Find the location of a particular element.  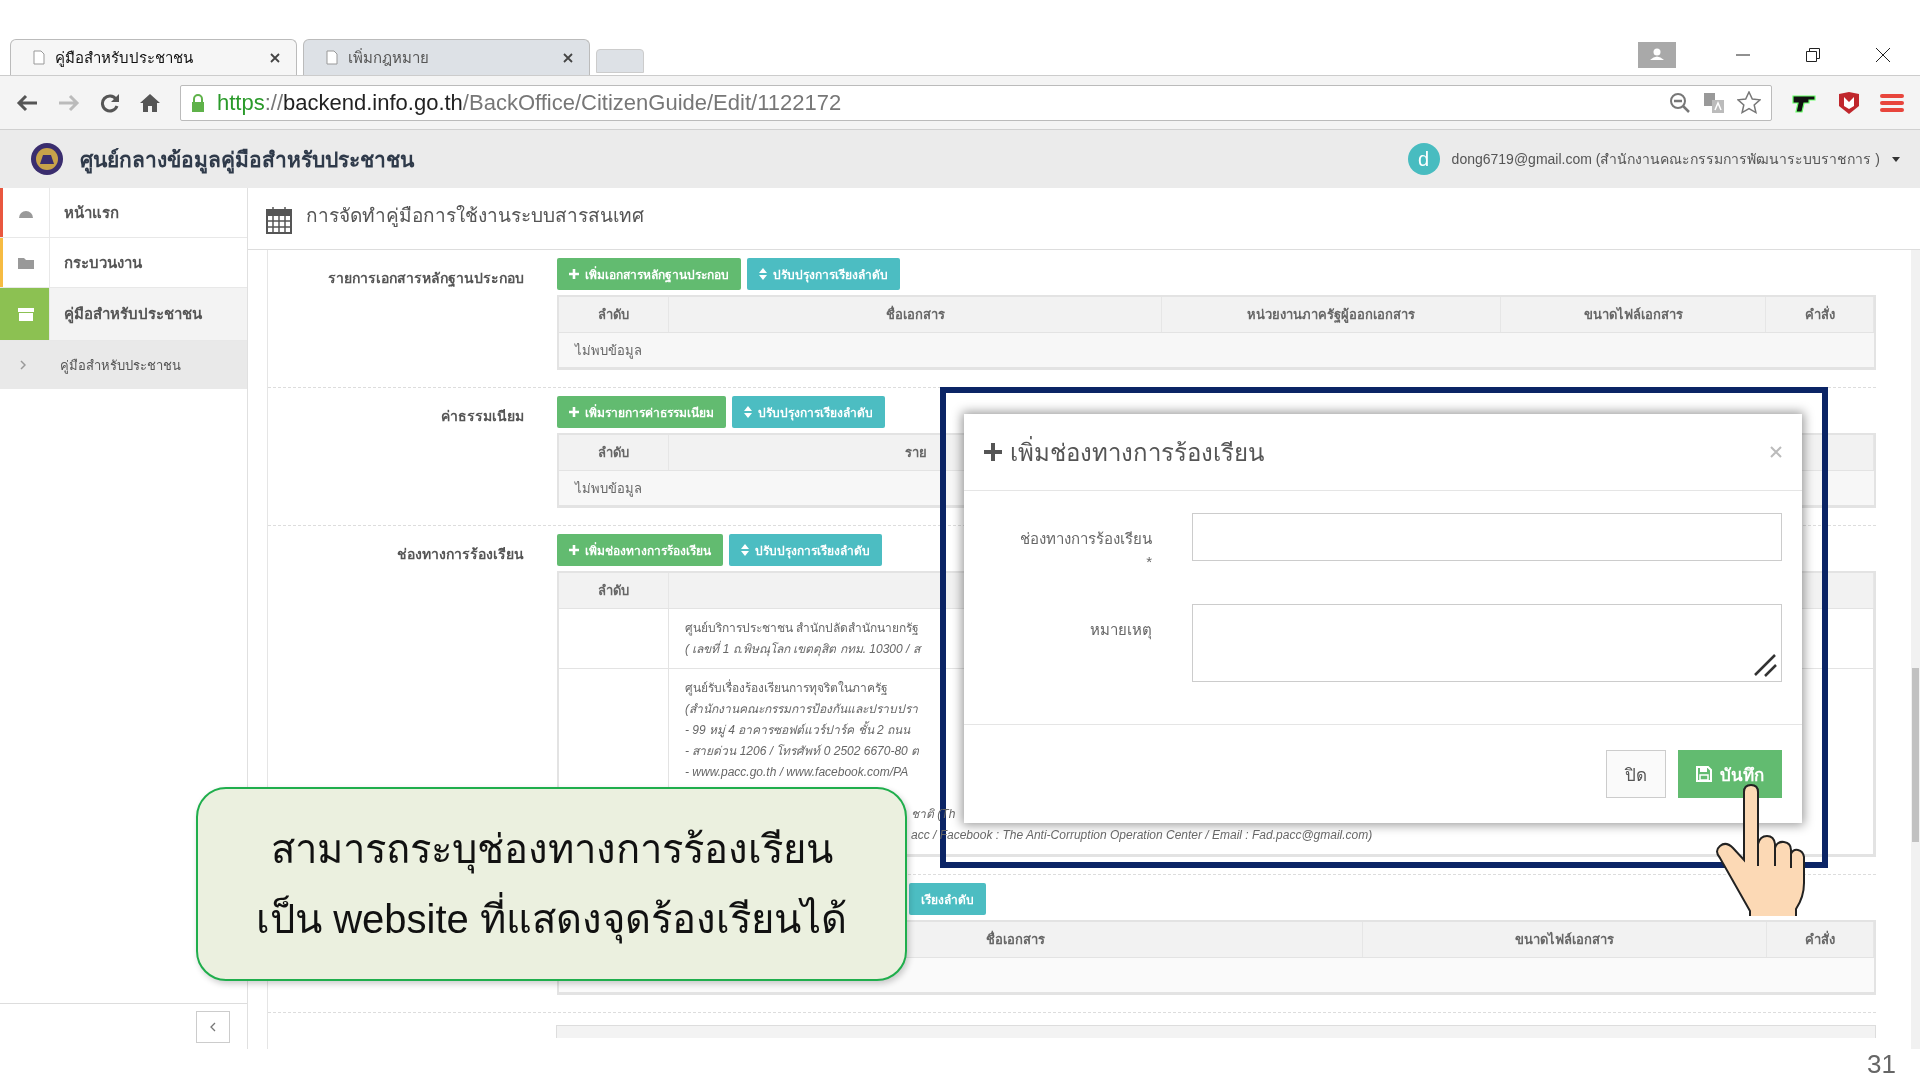

archive-icon is located at coordinates (26, 314).